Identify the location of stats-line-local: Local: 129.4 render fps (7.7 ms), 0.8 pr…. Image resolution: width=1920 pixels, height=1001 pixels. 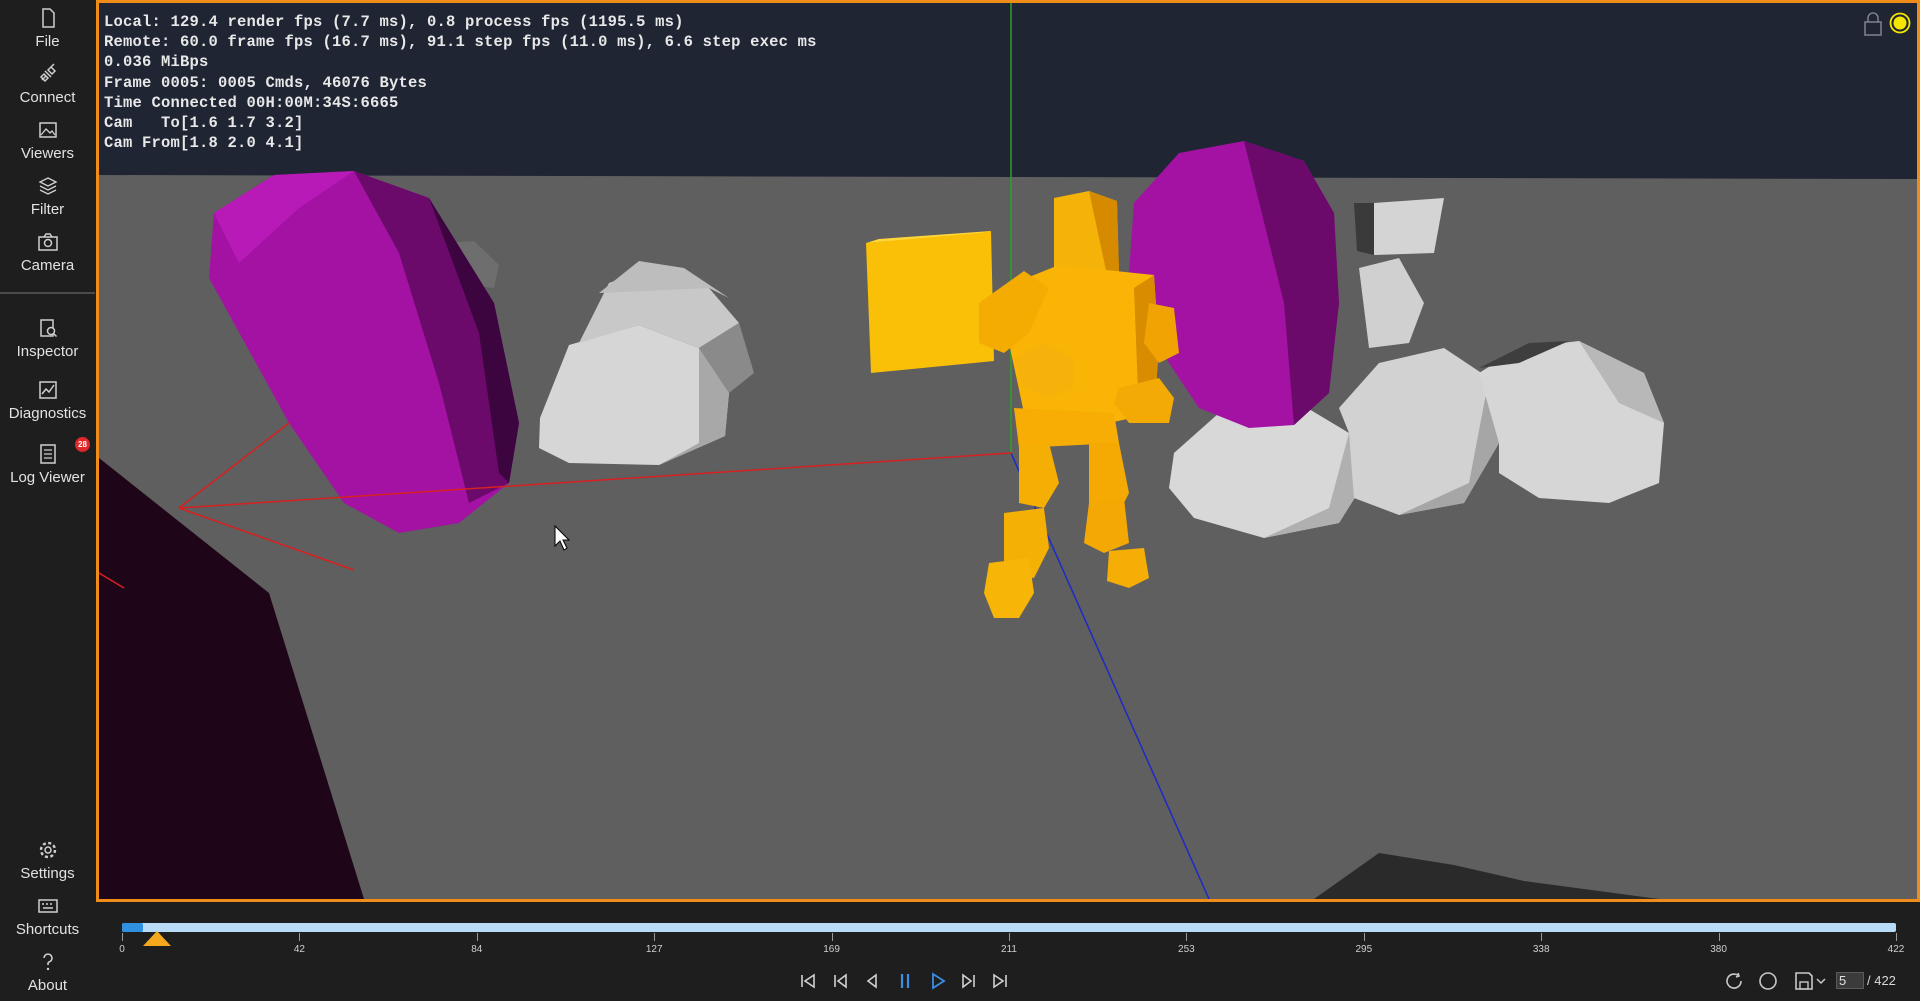
(394, 22).